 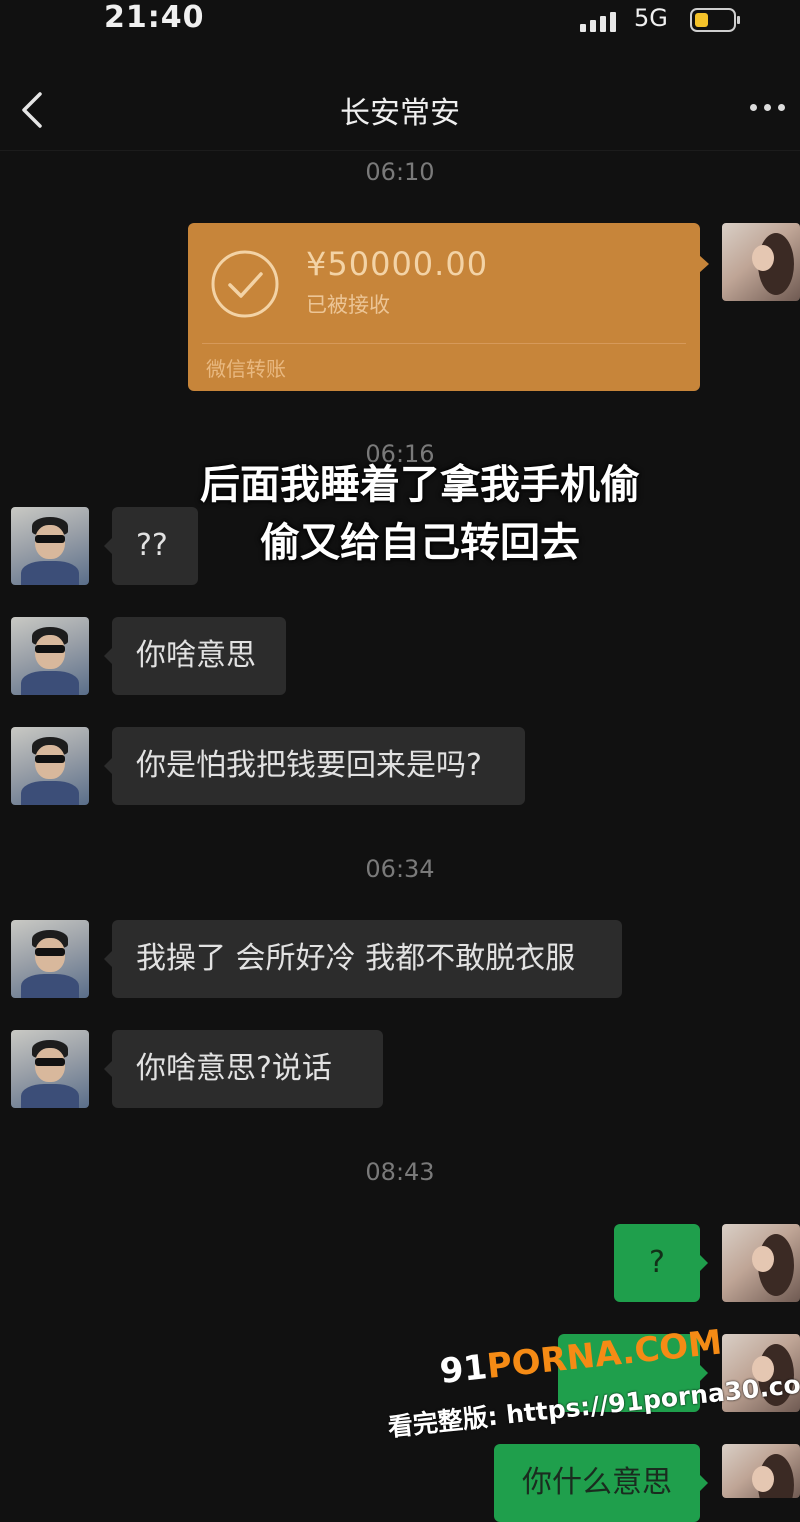 I want to click on timestamp: 06:34, so click(x=400, y=869).